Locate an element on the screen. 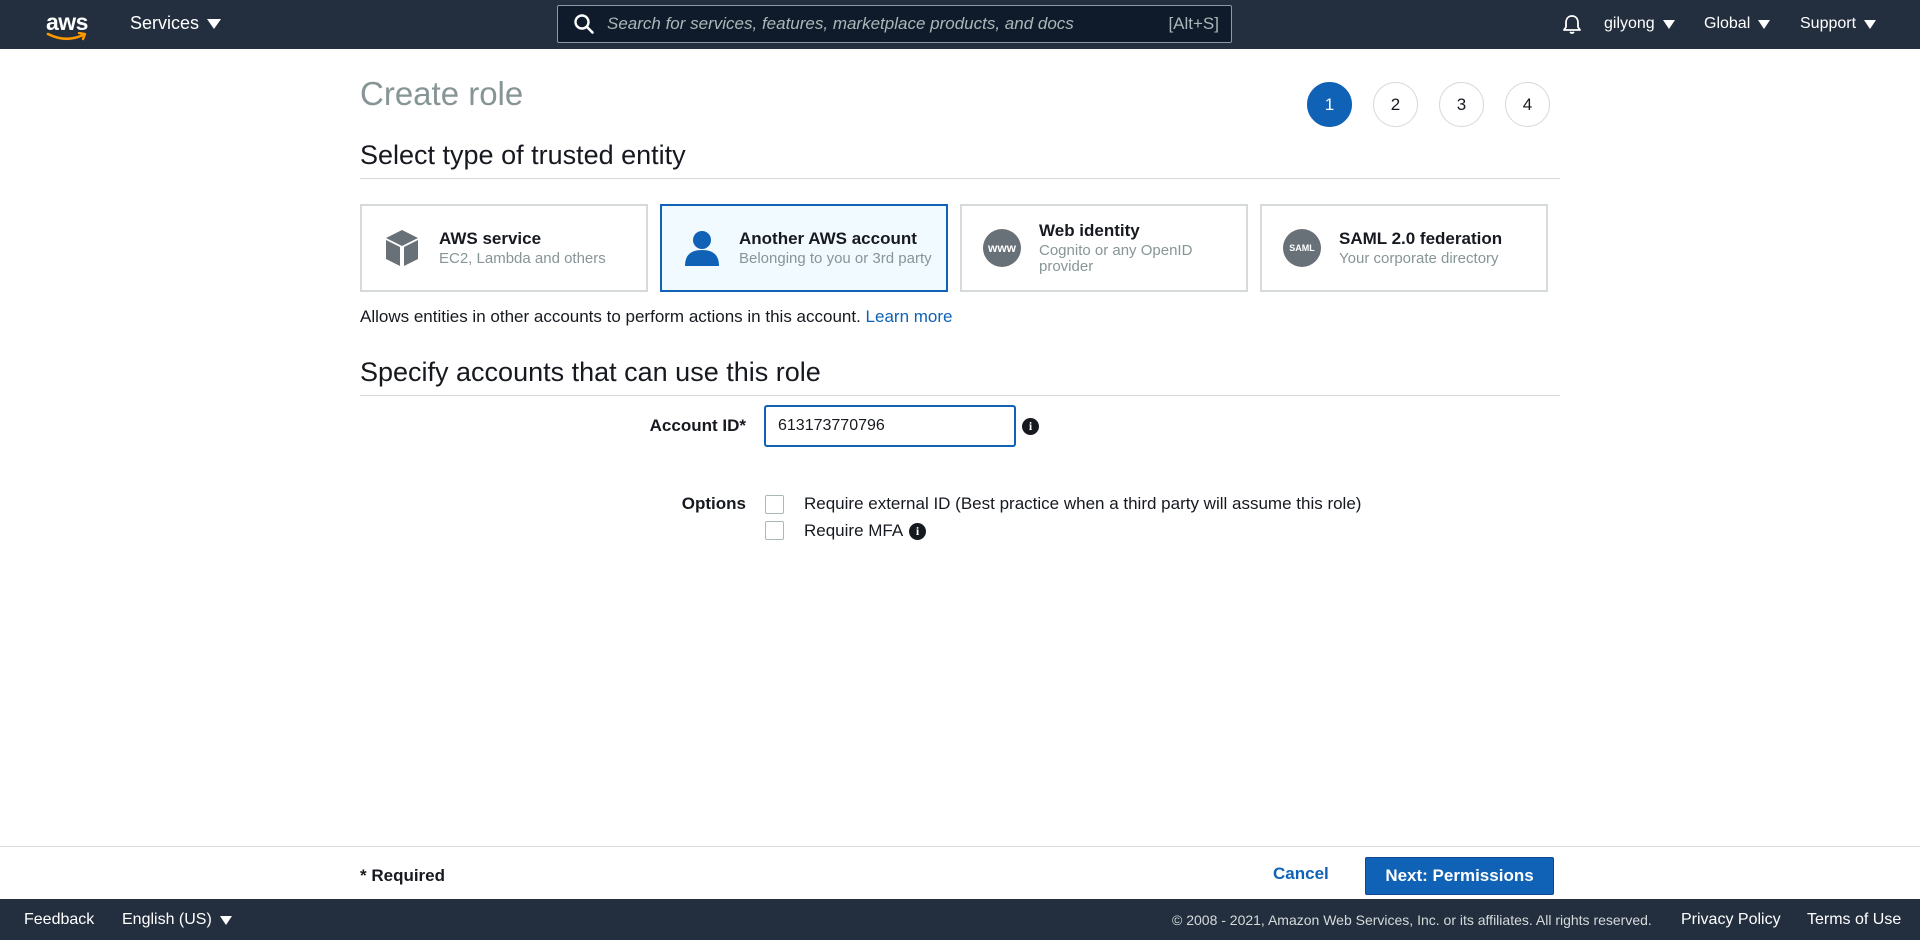  next-permissions-button: Next: Permissions is located at coordinates (1459, 876).